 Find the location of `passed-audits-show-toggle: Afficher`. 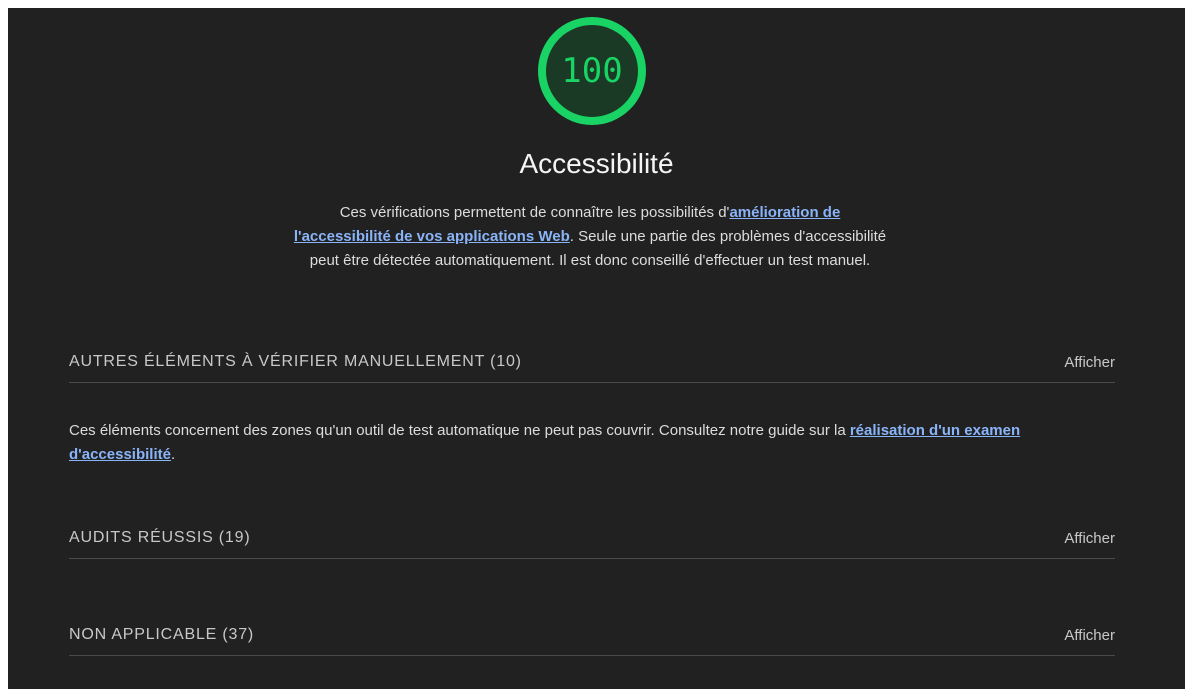

passed-audits-show-toggle: Afficher is located at coordinates (1089, 538).